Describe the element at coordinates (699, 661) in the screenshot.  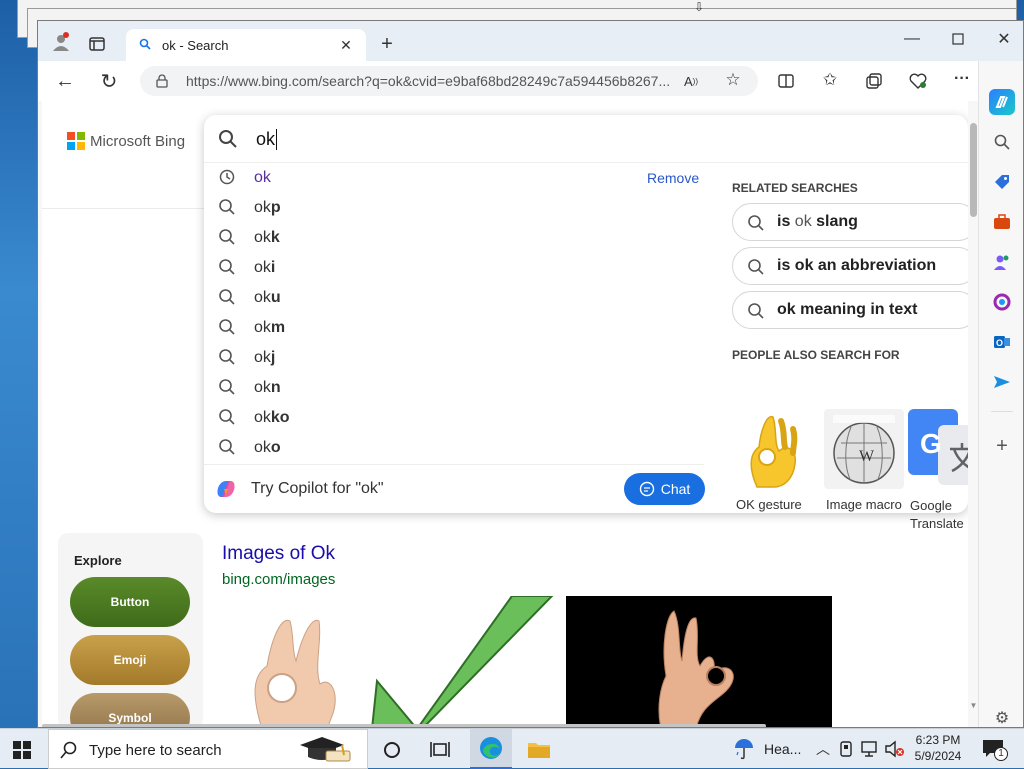
I see `image-result-ok-hand-dark` at that location.